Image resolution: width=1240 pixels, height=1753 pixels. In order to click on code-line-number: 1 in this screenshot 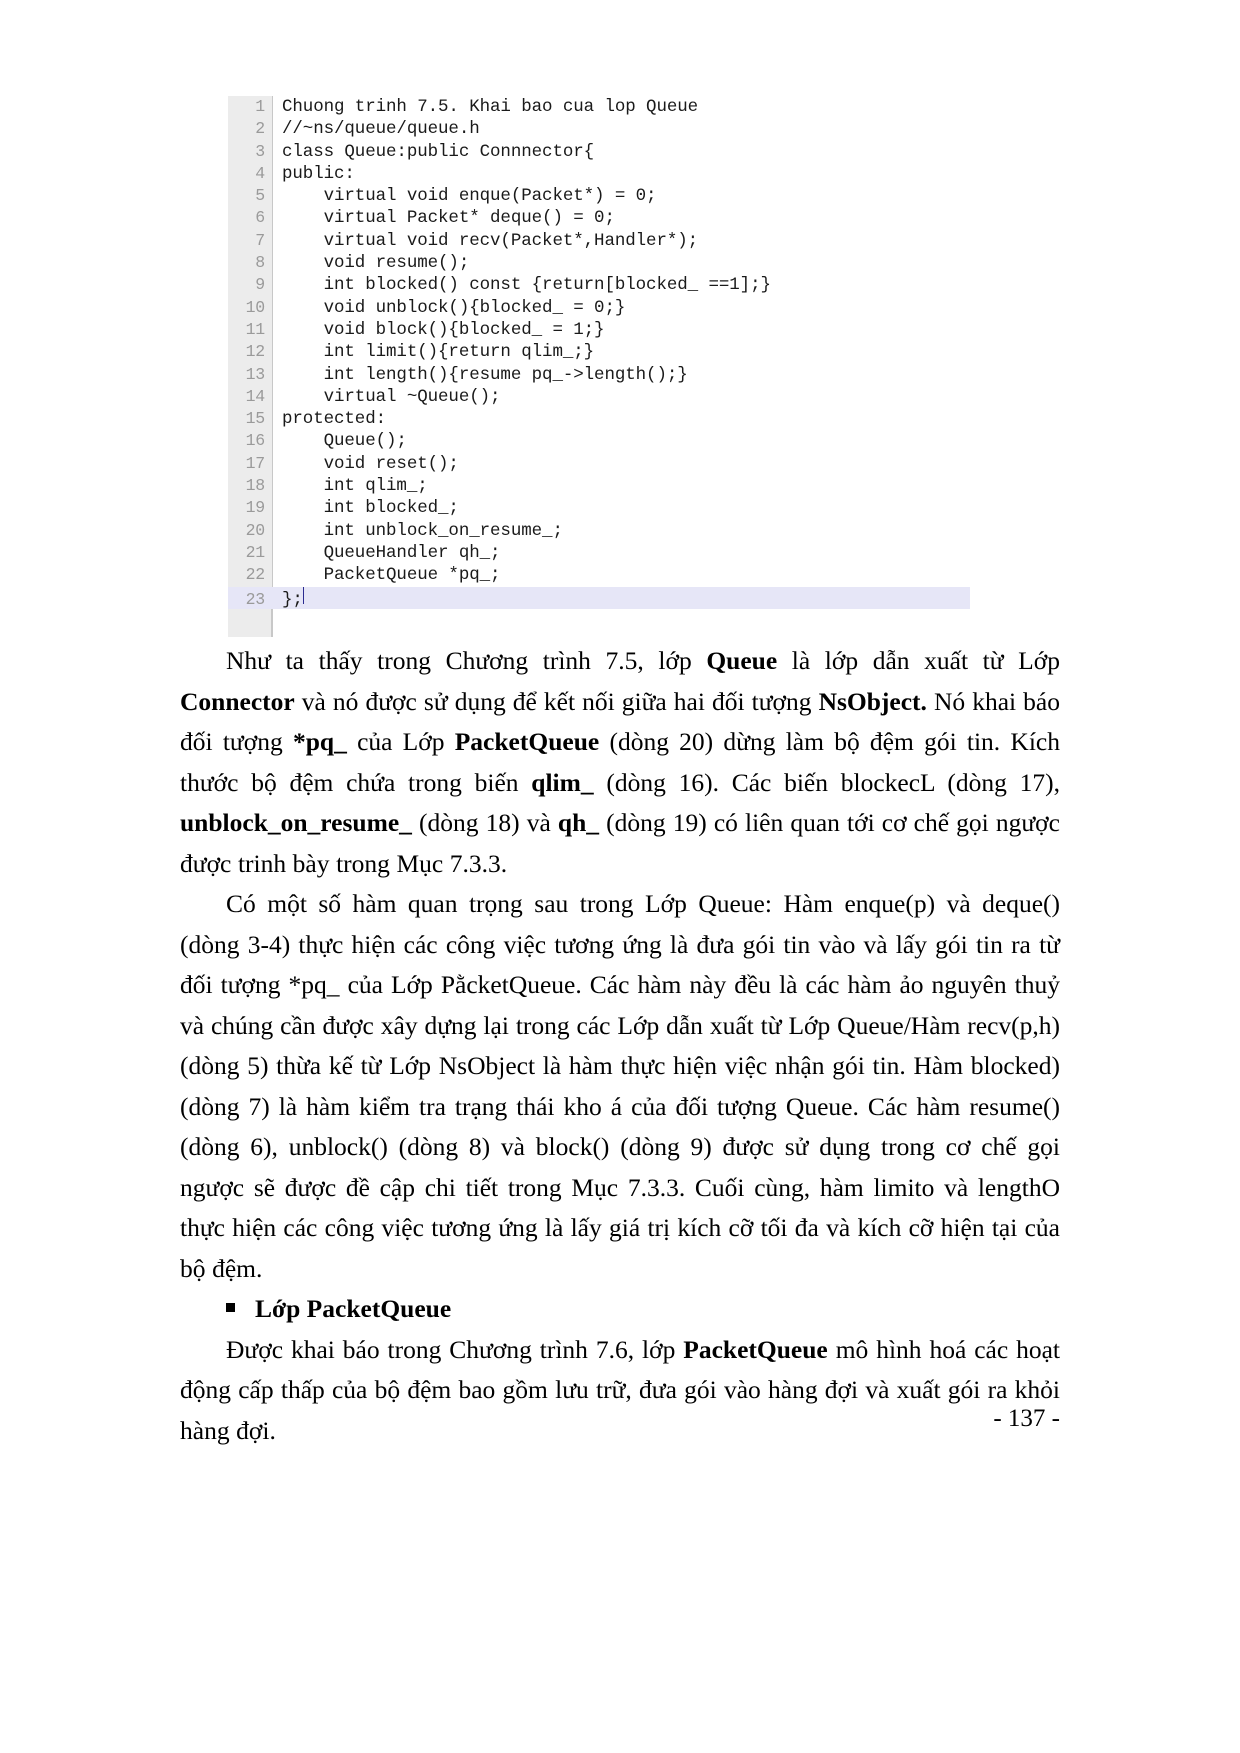, I will do `click(260, 106)`.